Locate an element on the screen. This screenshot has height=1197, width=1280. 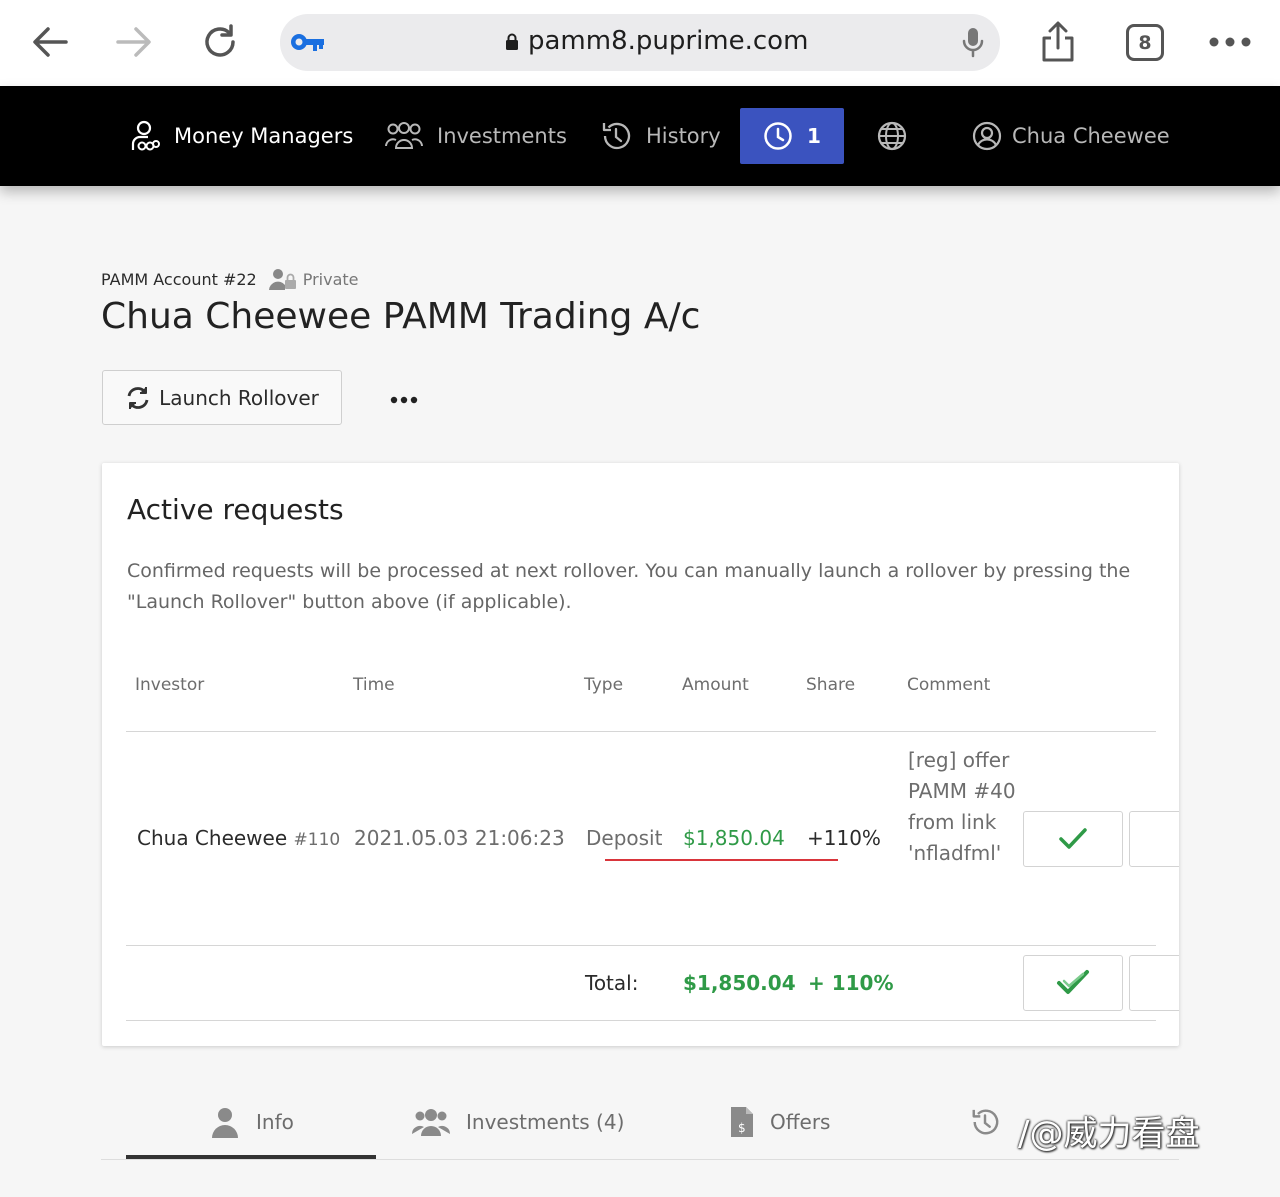
card-title: Active requests is located at coordinates (235, 509).